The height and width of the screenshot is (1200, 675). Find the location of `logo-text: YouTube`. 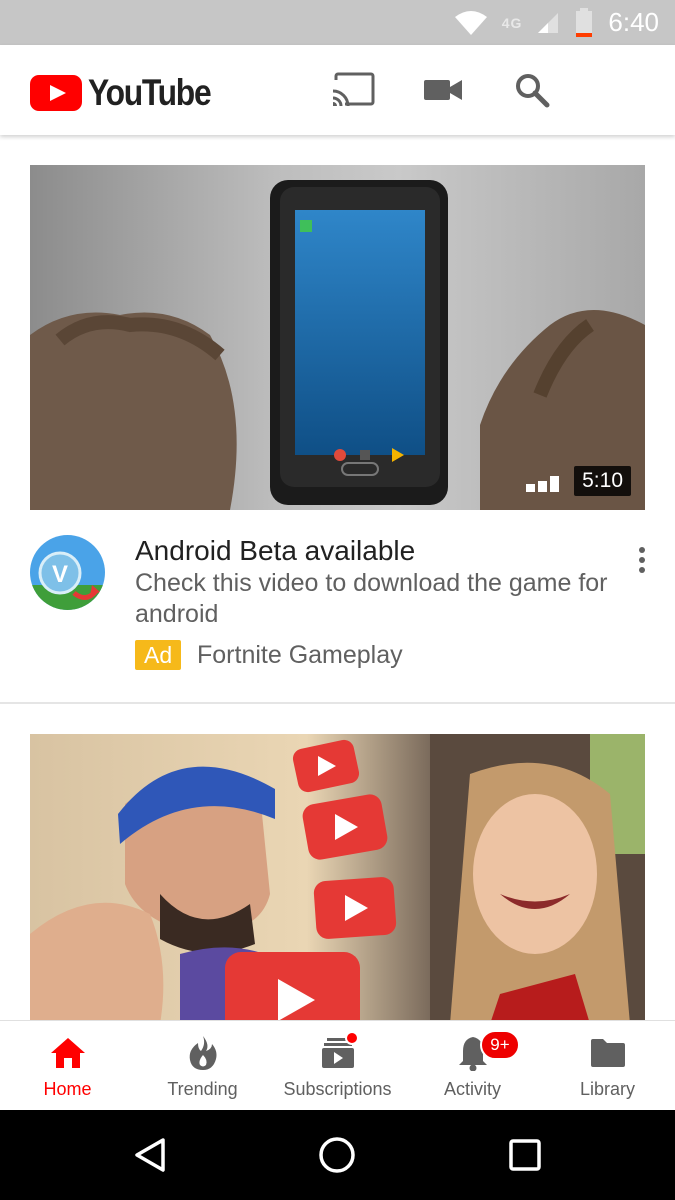

logo-text: YouTube is located at coordinates (150, 92).